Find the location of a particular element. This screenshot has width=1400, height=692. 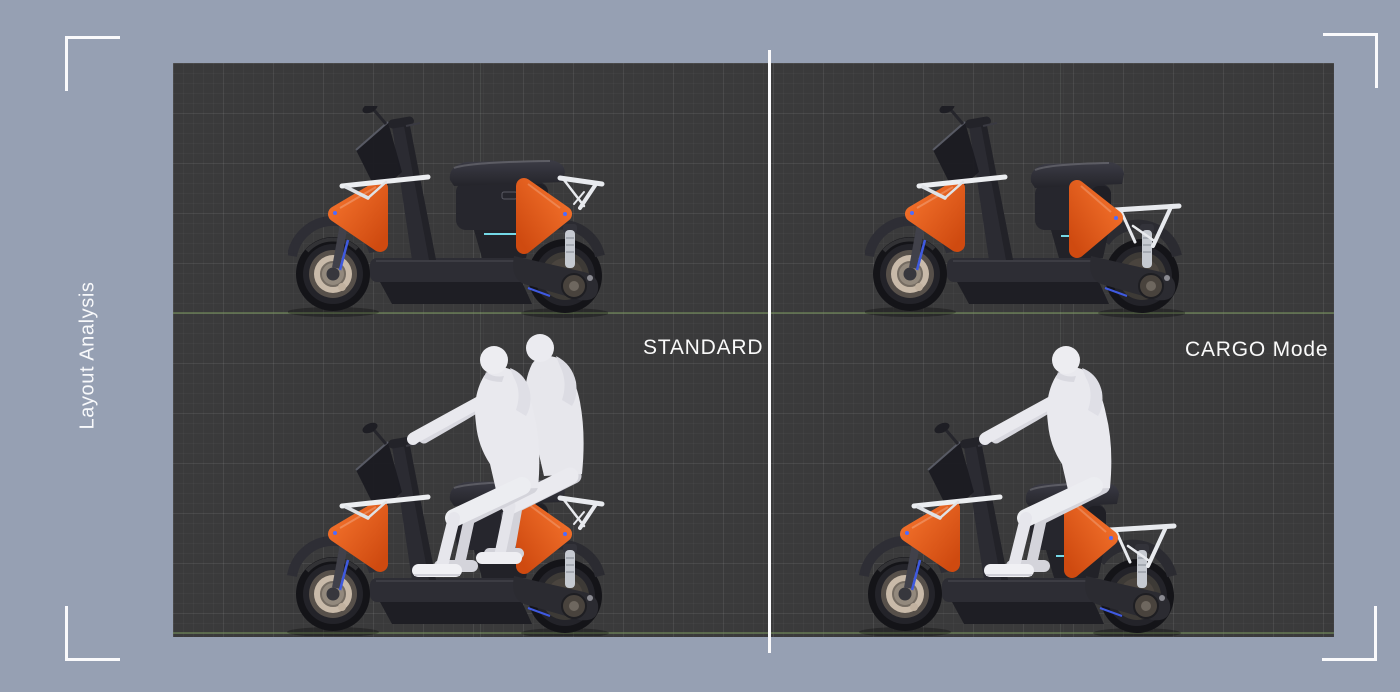

render-standard-empty is located at coordinates (448, 212).